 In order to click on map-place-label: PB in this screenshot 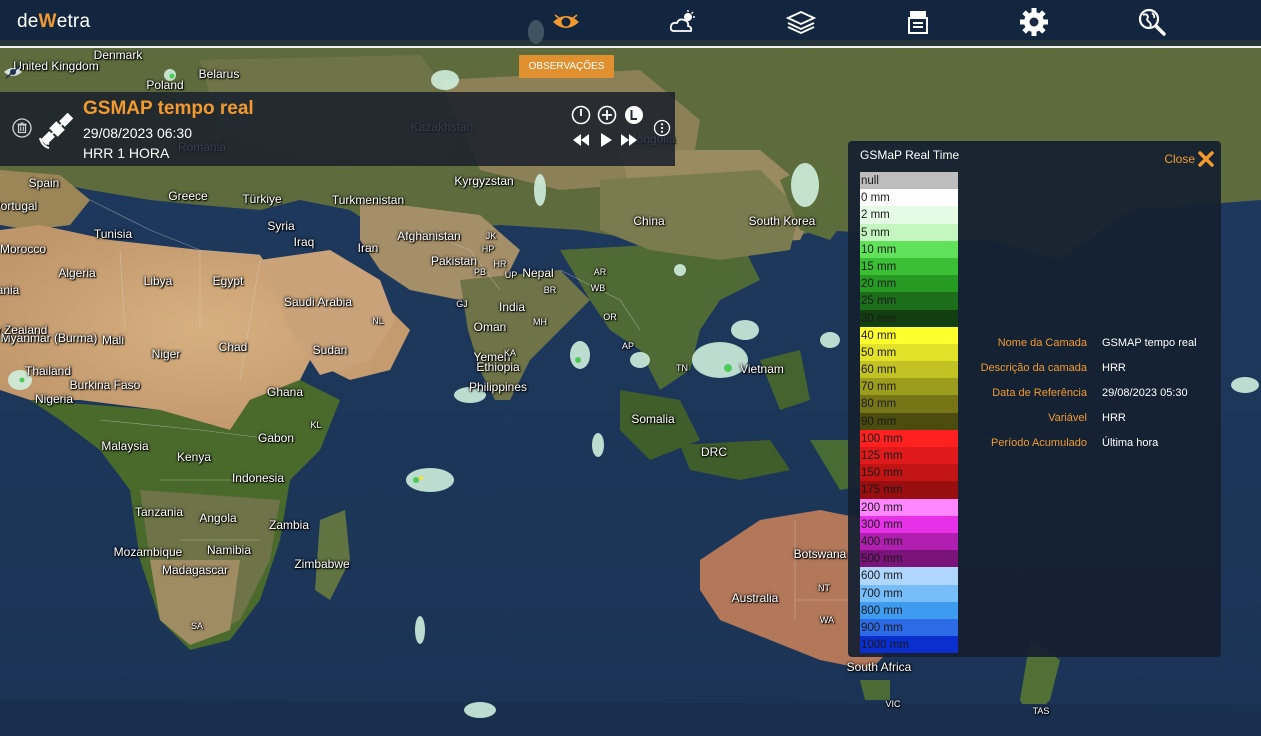, I will do `click(480, 272)`.